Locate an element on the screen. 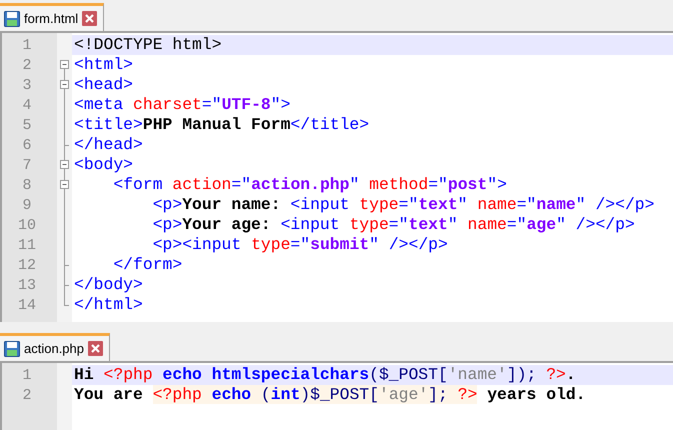 This screenshot has width=673, height=430. code-line: <body> is located at coordinates (103, 165).